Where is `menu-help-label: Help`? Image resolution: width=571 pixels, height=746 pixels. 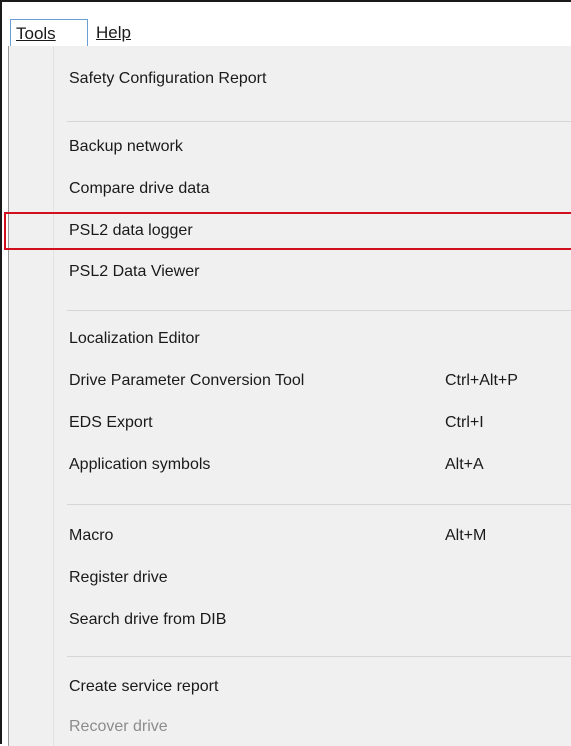 menu-help-label: Help is located at coordinates (113, 32).